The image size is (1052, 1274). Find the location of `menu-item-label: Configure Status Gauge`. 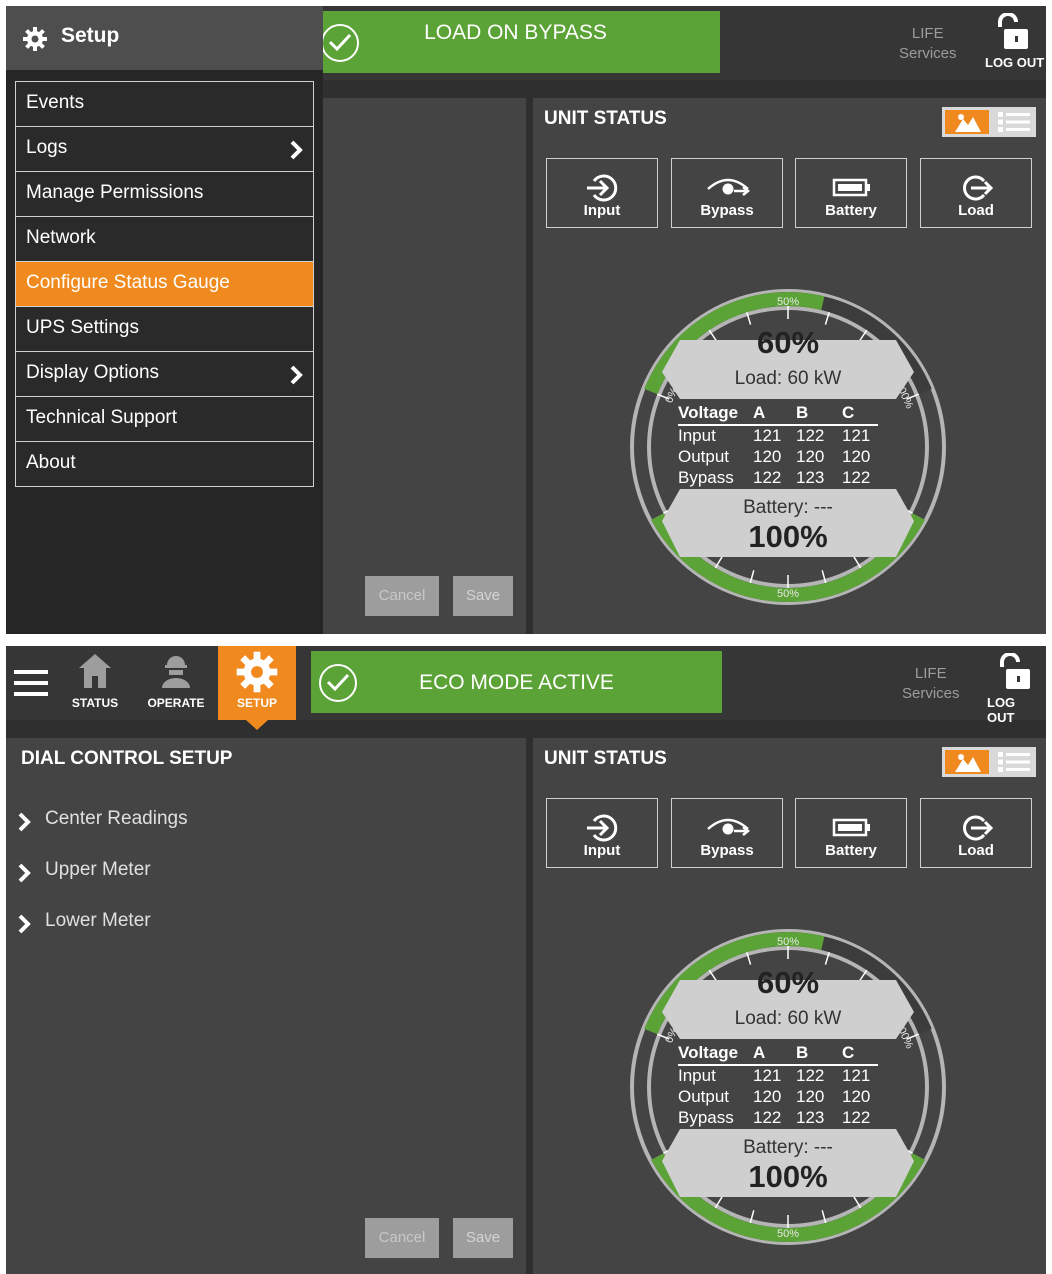

menu-item-label: Configure Status Gauge is located at coordinates (128, 282).